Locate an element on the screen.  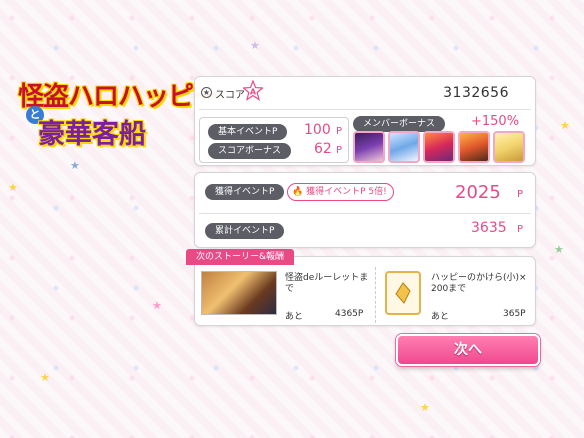
item-reward-card: ハッピーのかけら(小)× 200まで あと 365P is located at coordinates (457, 297).